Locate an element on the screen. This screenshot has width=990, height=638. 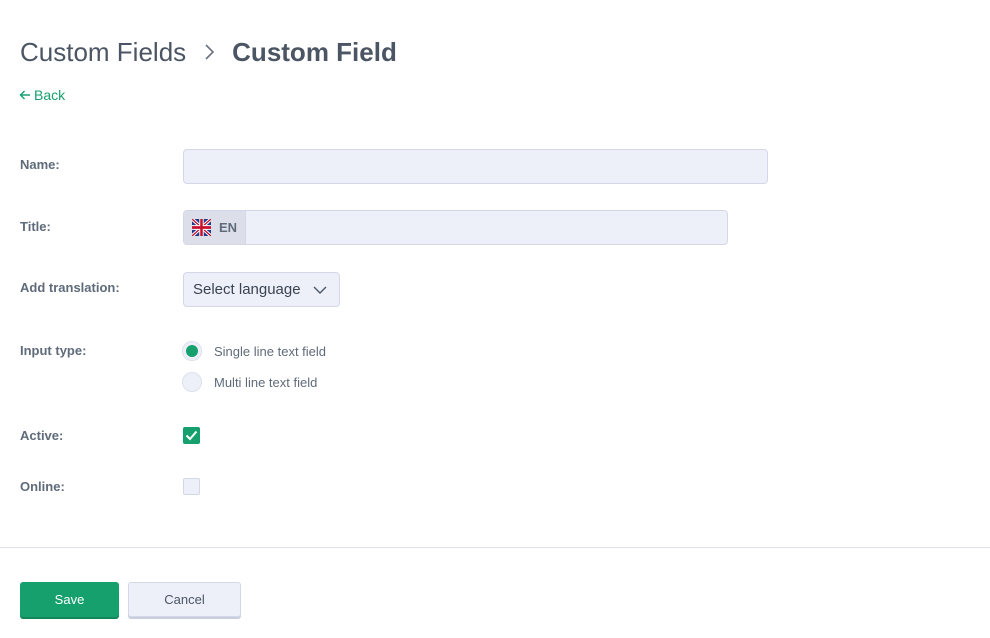
divider is located at coordinates (495, 547).